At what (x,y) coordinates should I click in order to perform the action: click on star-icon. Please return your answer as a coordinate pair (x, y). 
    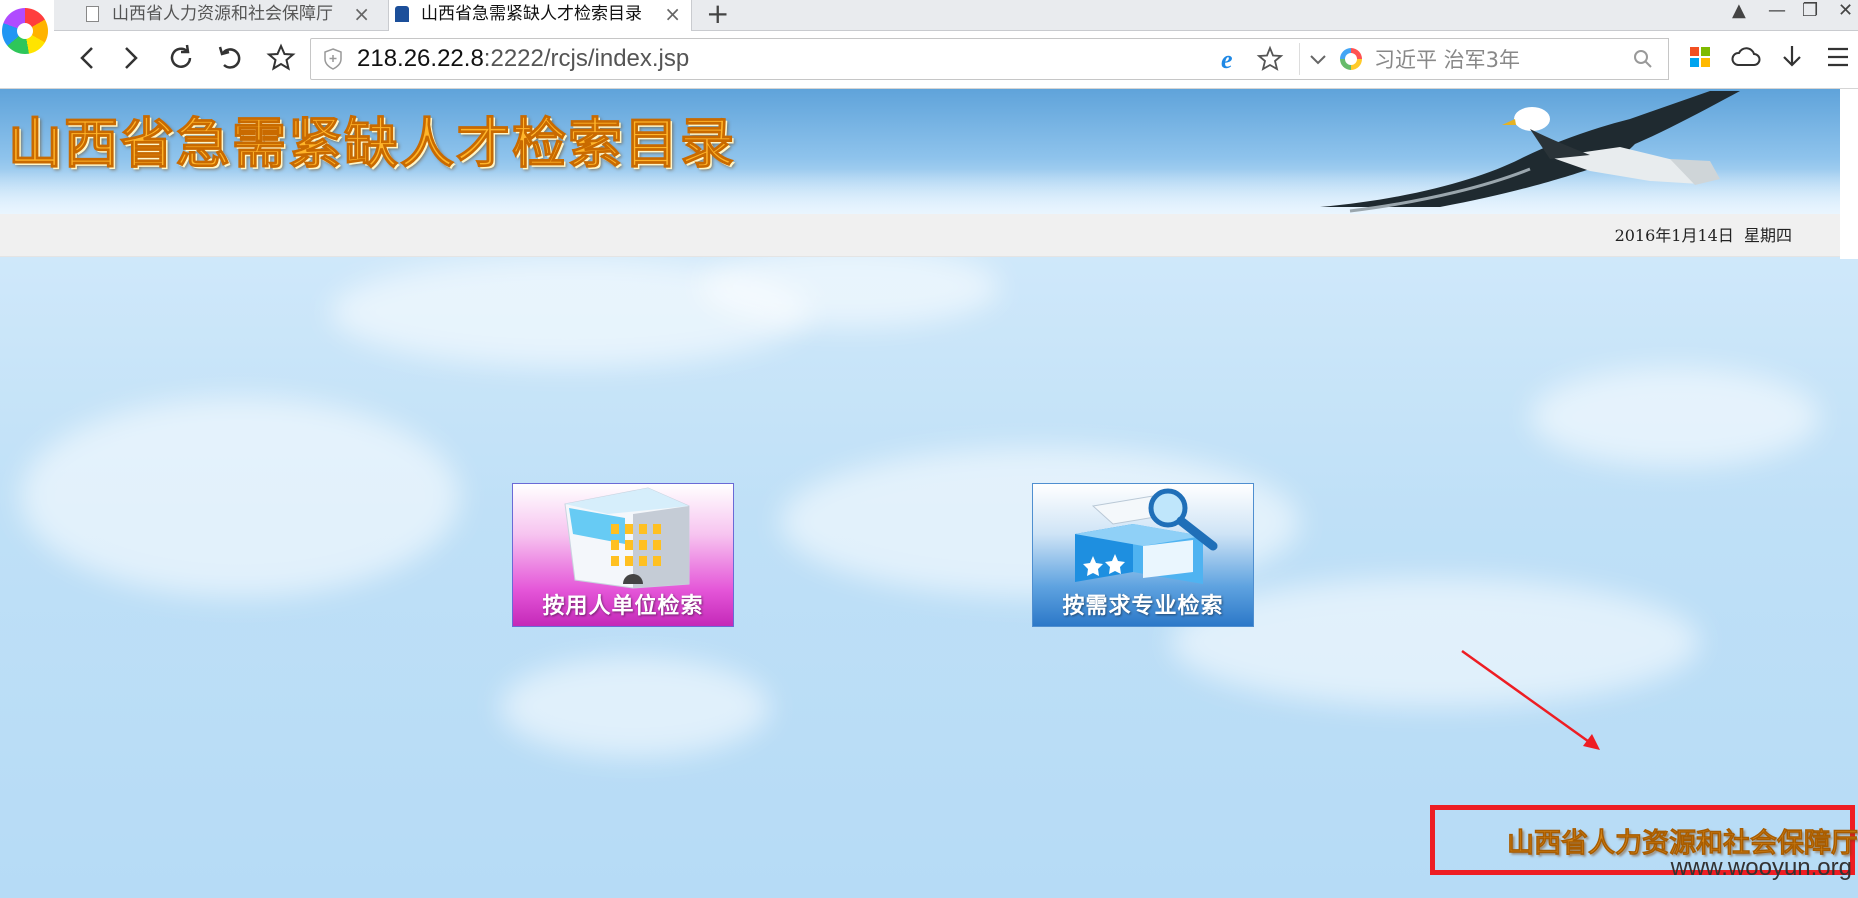
    Looking at the image, I should click on (281, 57).